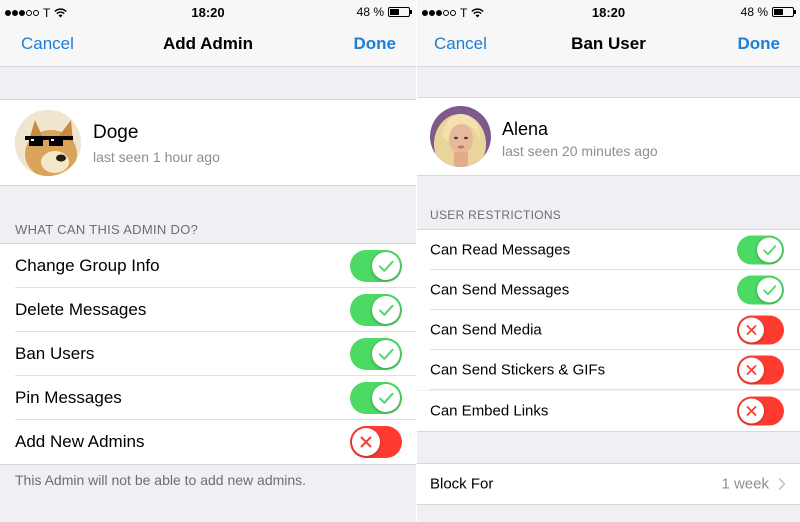 Image resolution: width=800 pixels, height=522 pixels. Describe the element at coordinates (608, 136) in the screenshot. I see `user-card: Alena last seen 20 minutes ago` at that location.